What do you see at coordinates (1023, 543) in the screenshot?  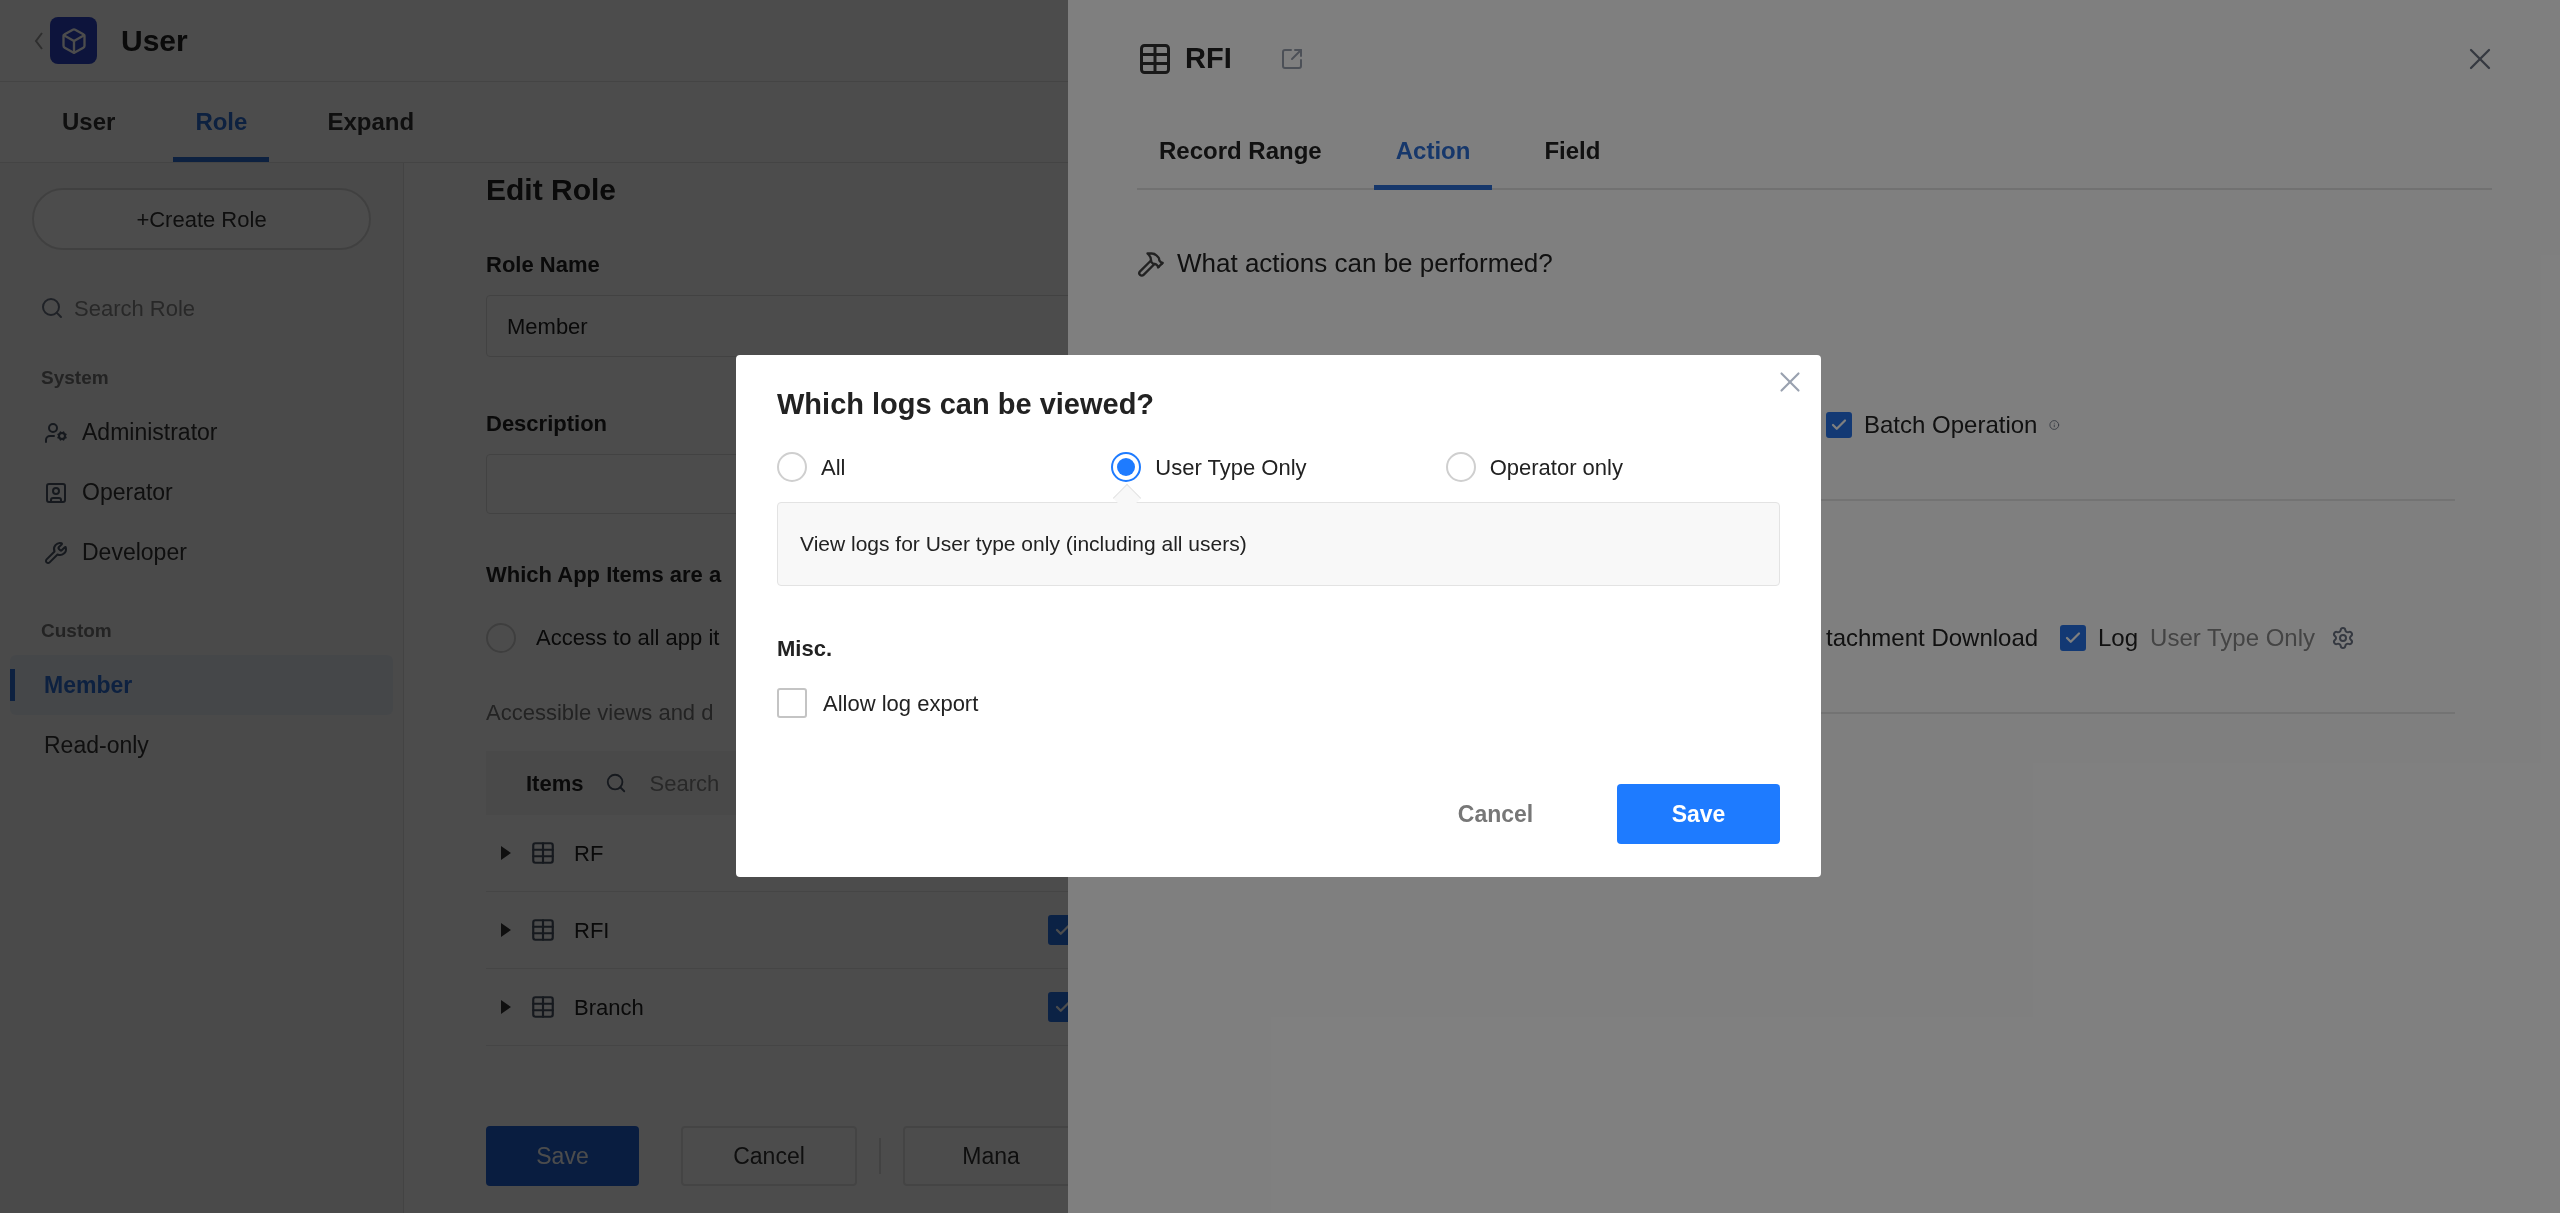 I see `description-text: View logs for User type only (including all users)` at bounding box center [1023, 543].